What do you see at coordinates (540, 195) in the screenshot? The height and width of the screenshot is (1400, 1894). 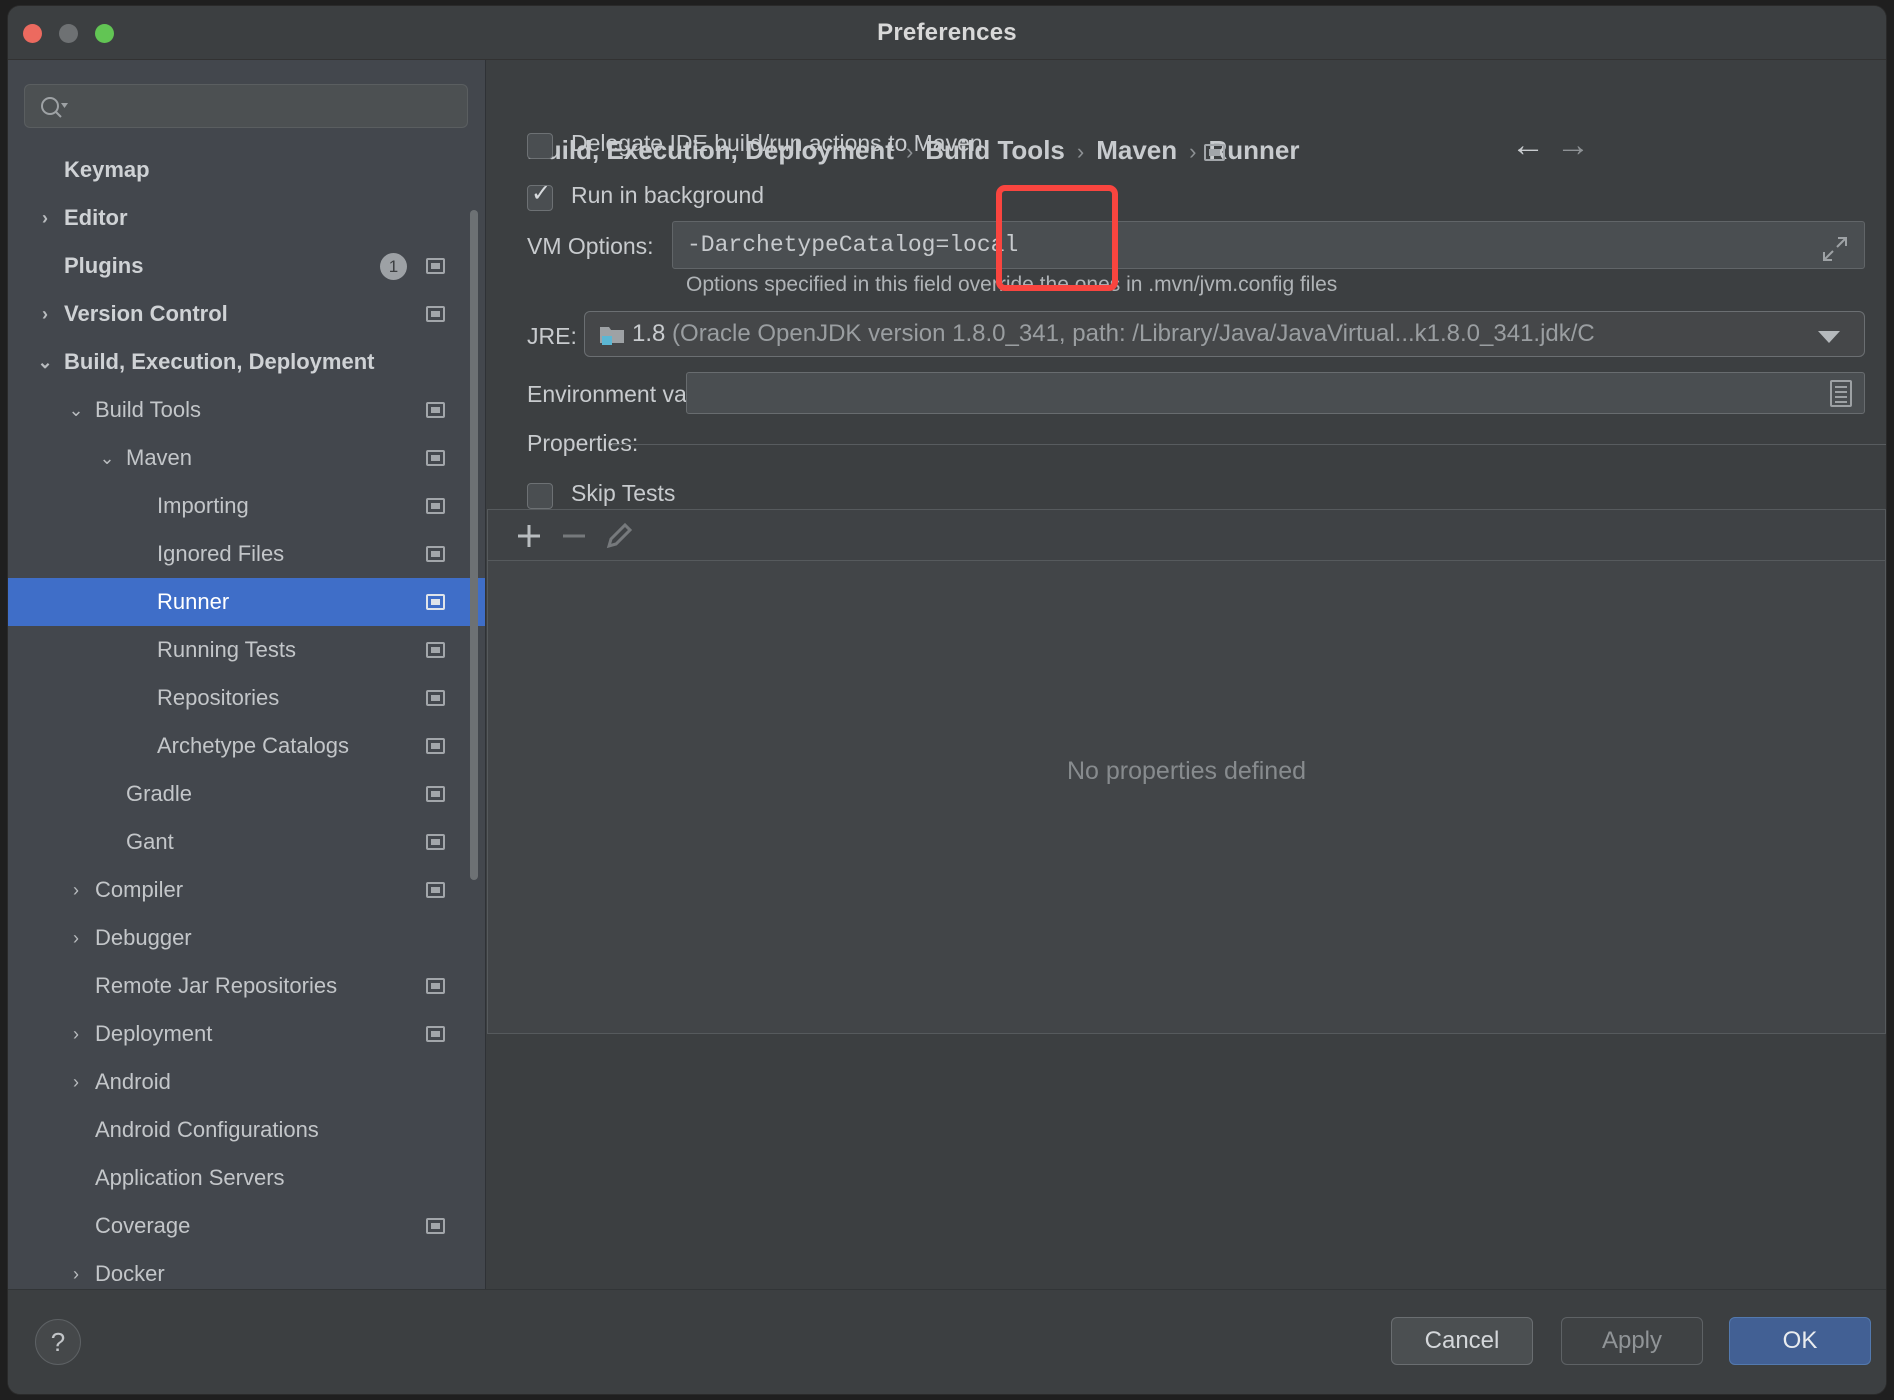 I see `run-in-background-checkbox` at bounding box center [540, 195].